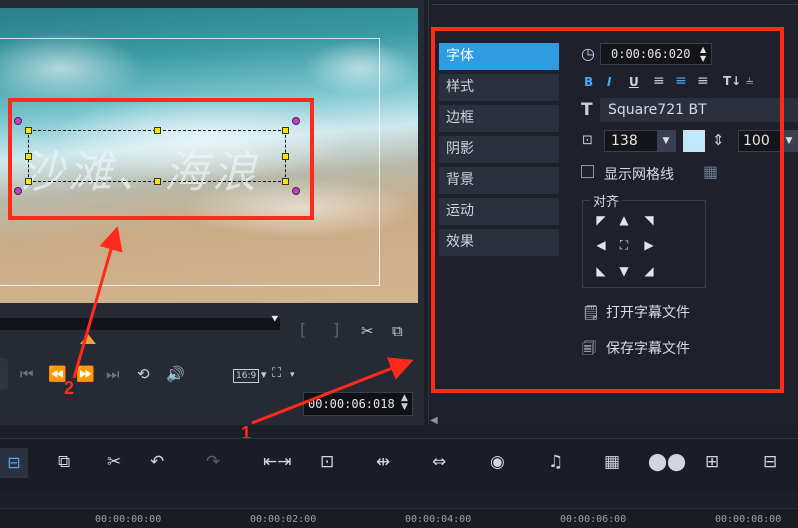  What do you see at coordinates (64, 462) in the screenshot?
I see `add-media-icon: ⧉` at bounding box center [64, 462].